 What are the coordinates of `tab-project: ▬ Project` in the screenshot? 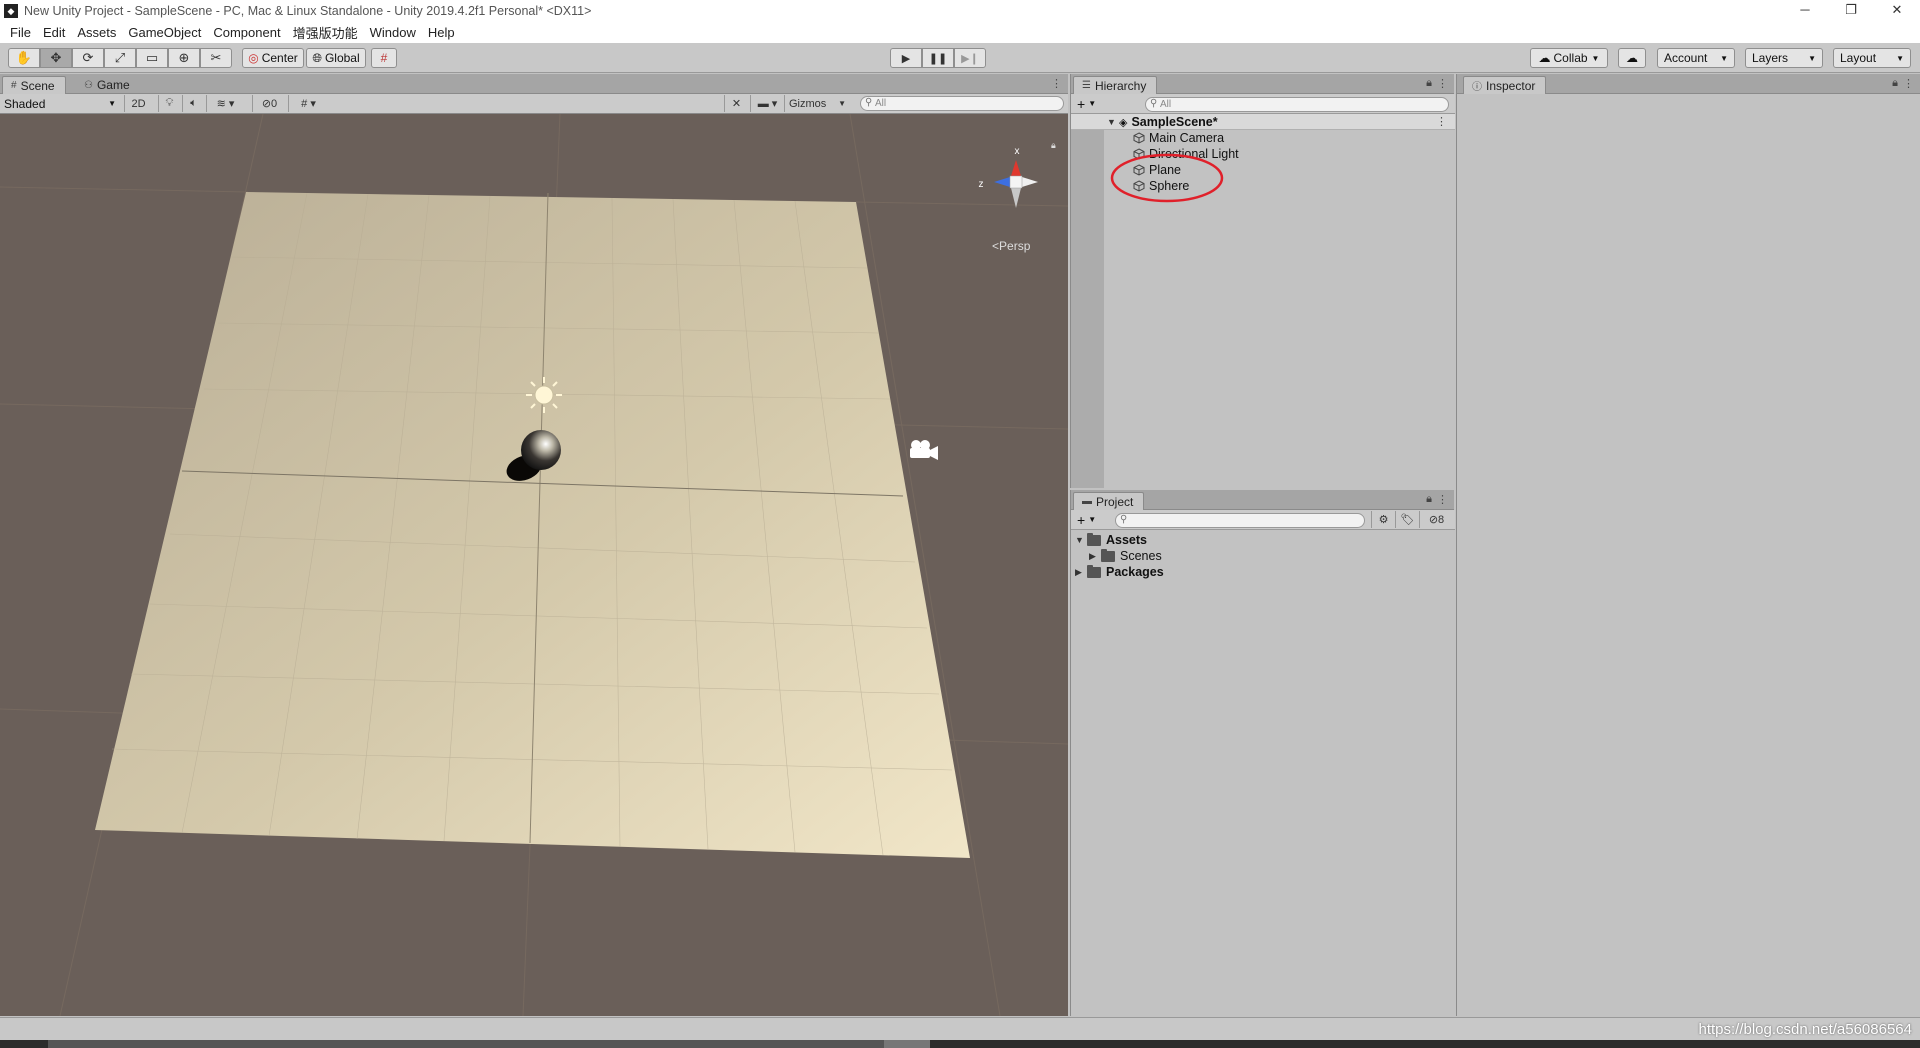 It's located at (1109, 501).